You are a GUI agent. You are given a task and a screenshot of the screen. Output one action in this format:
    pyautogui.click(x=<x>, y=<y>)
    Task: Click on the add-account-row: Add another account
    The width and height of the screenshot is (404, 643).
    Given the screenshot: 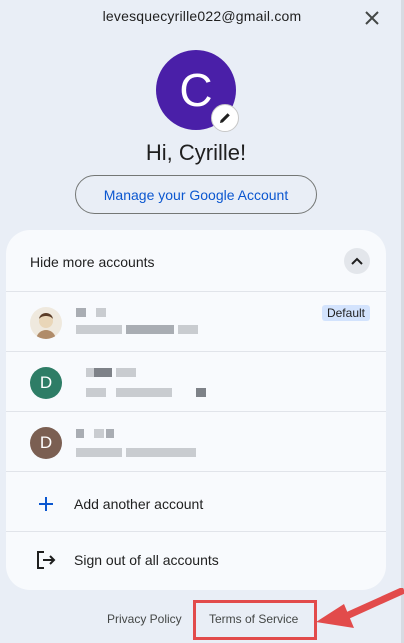 What is the action you would take?
    pyautogui.click(x=196, y=504)
    